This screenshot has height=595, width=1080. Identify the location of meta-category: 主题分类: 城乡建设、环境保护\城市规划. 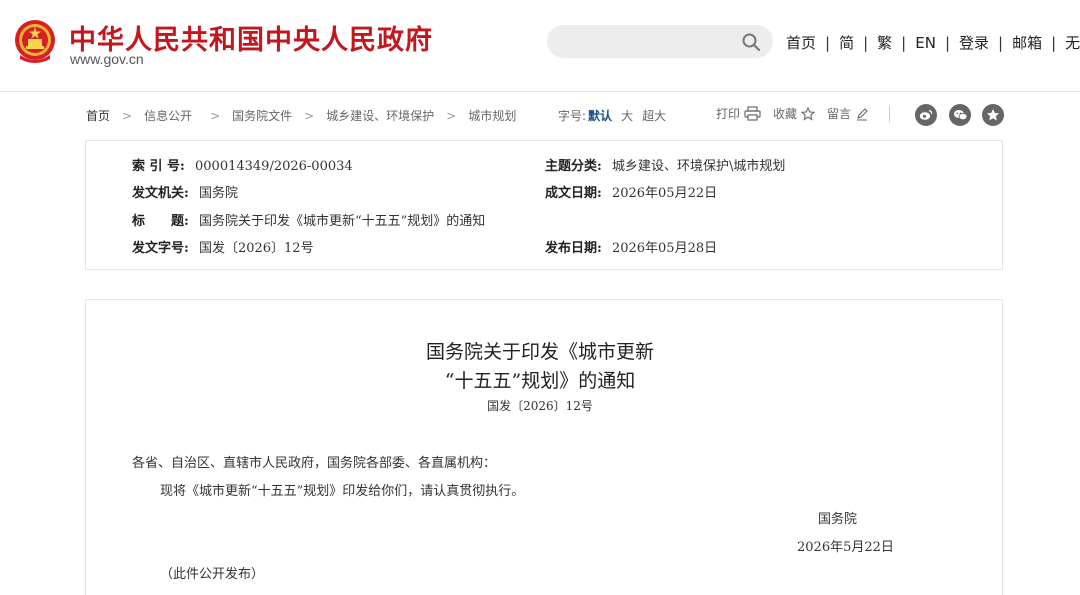
(665, 164).